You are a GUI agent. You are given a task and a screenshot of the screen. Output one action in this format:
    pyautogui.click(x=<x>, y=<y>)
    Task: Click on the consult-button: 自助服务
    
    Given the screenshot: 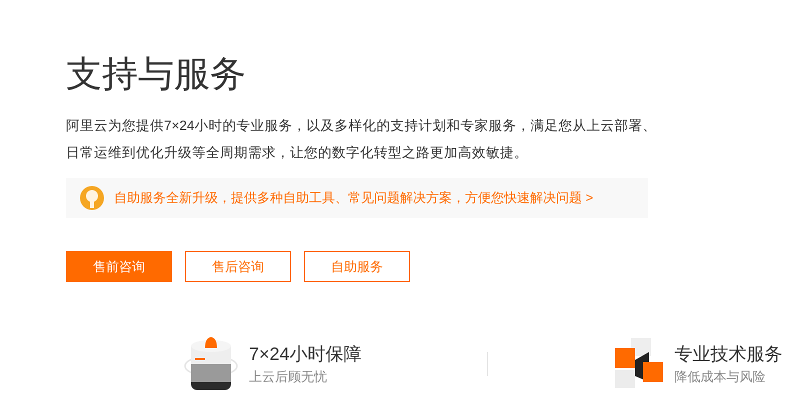 What is the action you would take?
    pyautogui.click(x=357, y=266)
    